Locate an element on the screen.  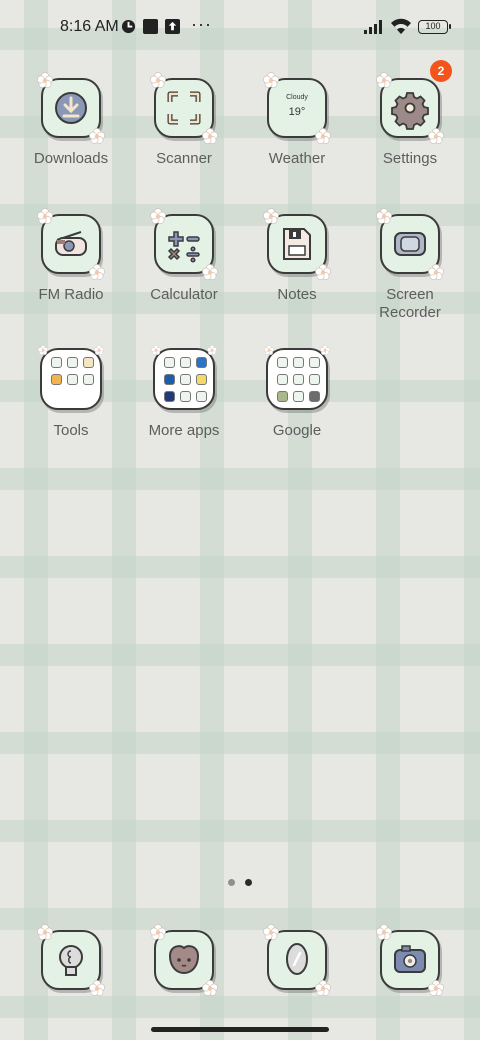
notification-square-icon is located at coordinates (150, 26).